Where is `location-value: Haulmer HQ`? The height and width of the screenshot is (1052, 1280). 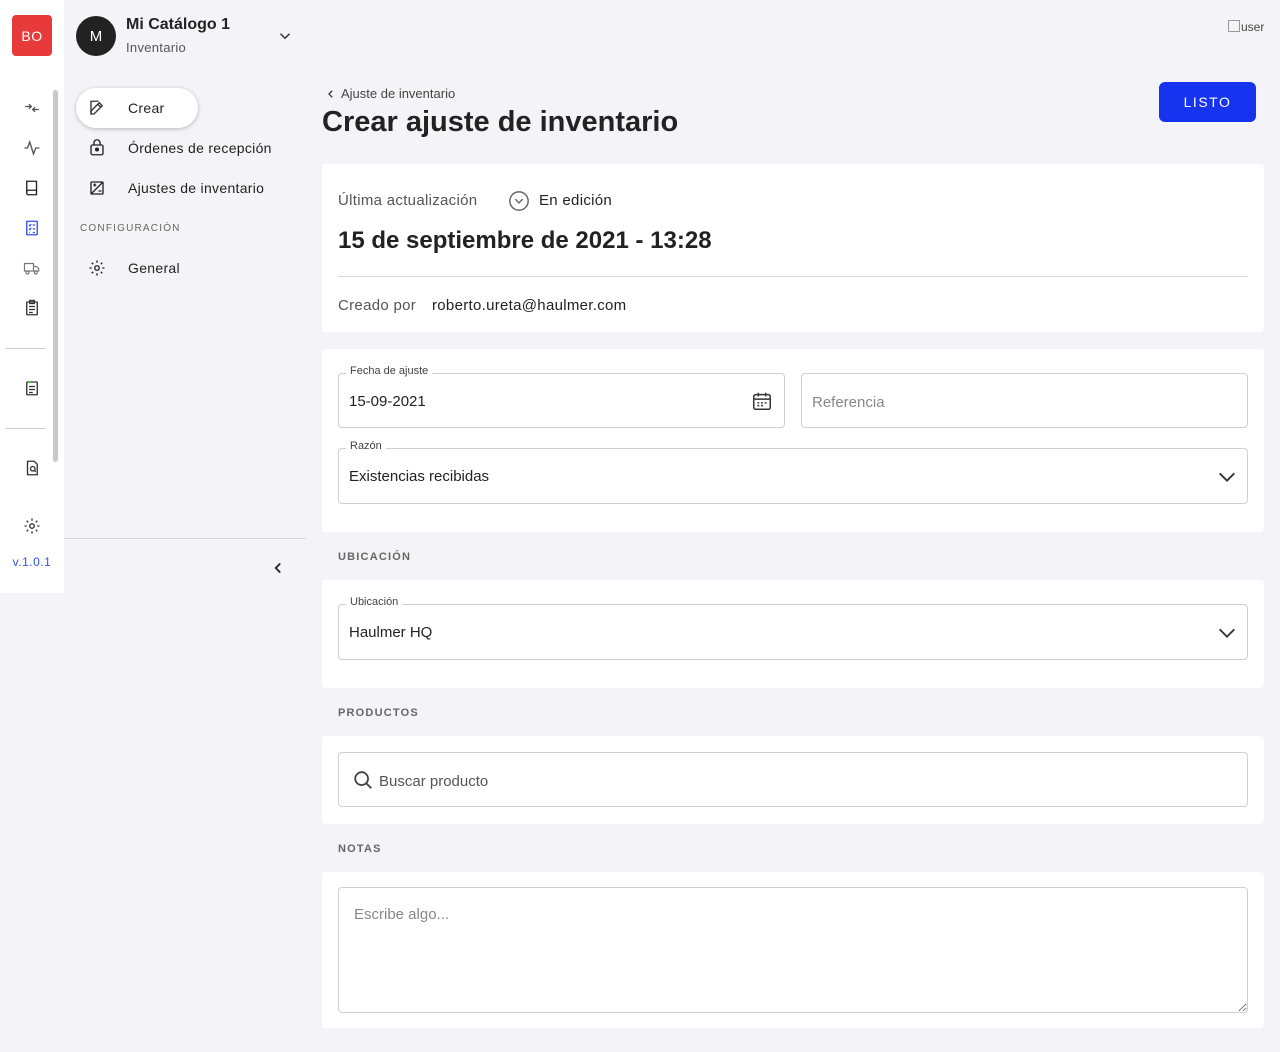
location-value: Haulmer HQ is located at coordinates (391, 632).